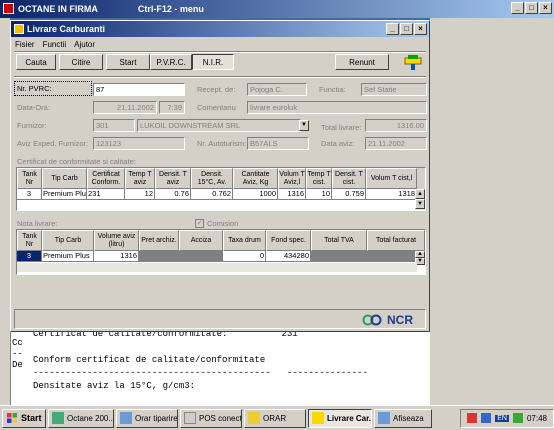  Describe the element at coordinates (171, 62) in the screenshot. I see `pvrc-button: P.V.R.C.` at that location.